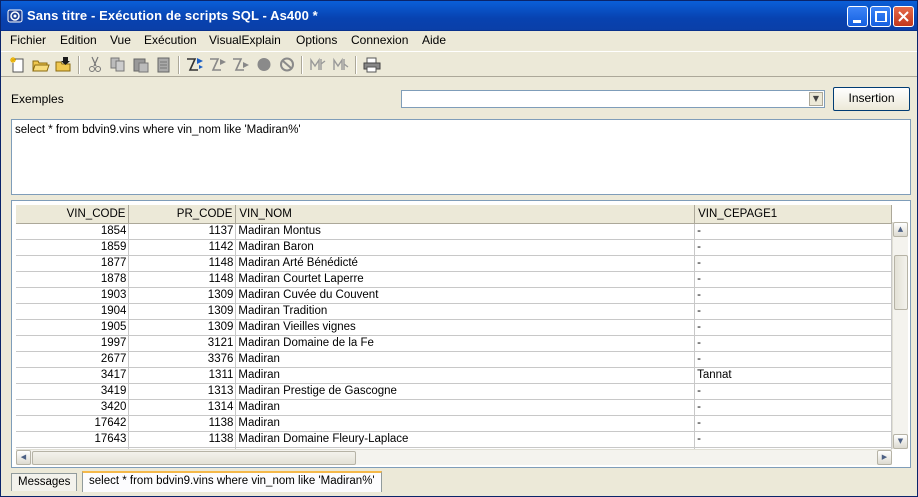  I want to click on table-row: 1877 1148 Madiran Arté Bénédicté -, so click(454, 263).